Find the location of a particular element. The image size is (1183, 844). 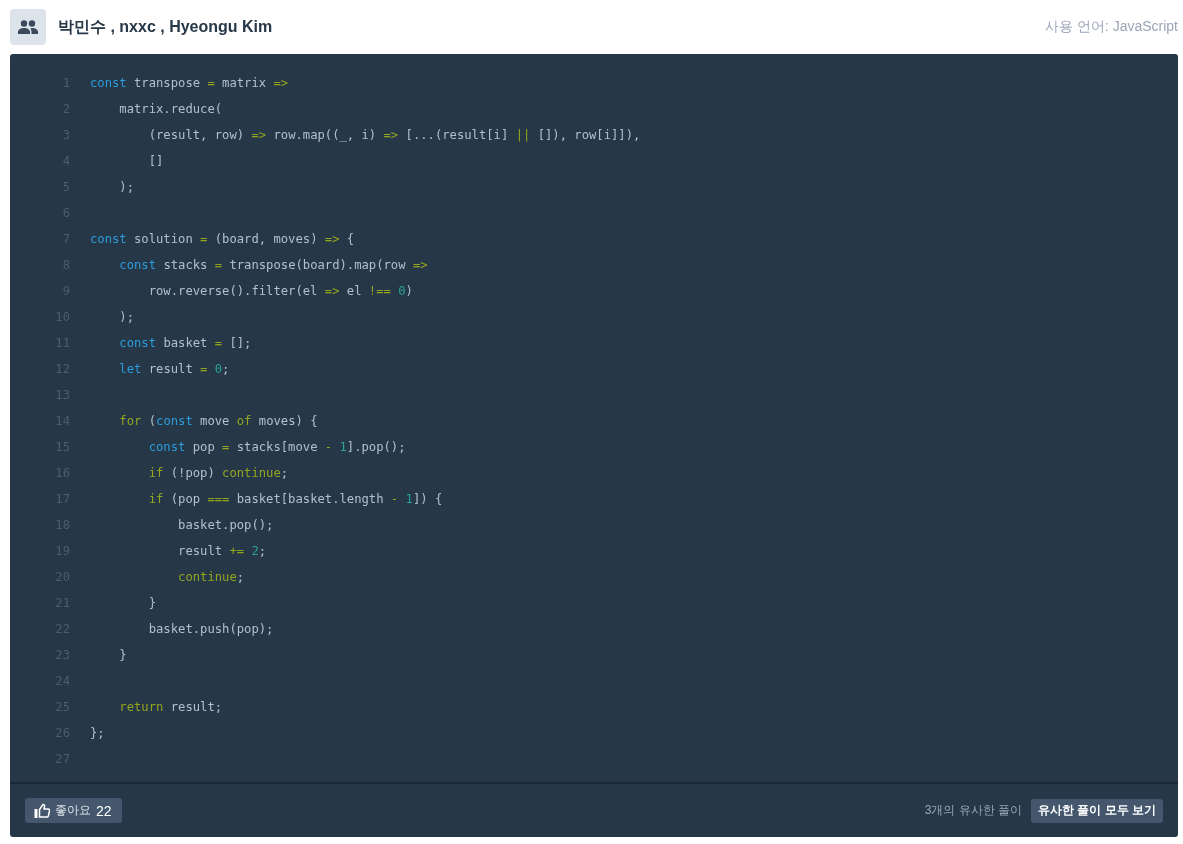

code-line: continue; is located at coordinates (211, 577).